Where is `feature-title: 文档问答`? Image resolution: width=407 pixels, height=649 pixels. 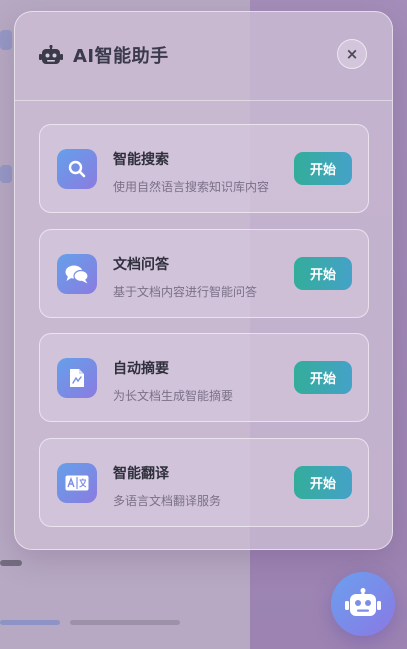
feature-title: 文档问答 is located at coordinates (141, 265).